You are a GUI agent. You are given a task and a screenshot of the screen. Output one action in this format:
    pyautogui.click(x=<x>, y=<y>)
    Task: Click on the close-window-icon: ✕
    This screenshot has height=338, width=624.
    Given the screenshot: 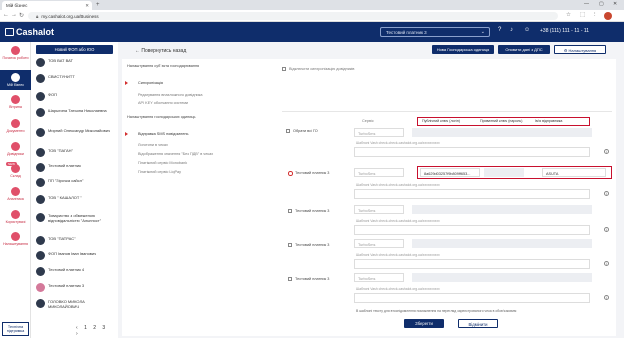 What is the action you would take?
    pyautogui.click(x=615, y=4)
    